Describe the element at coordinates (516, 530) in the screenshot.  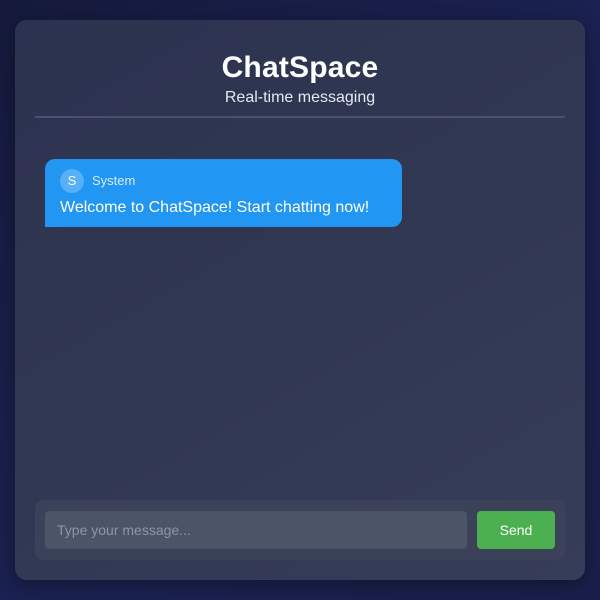
I see `send-button: Send` at that location.